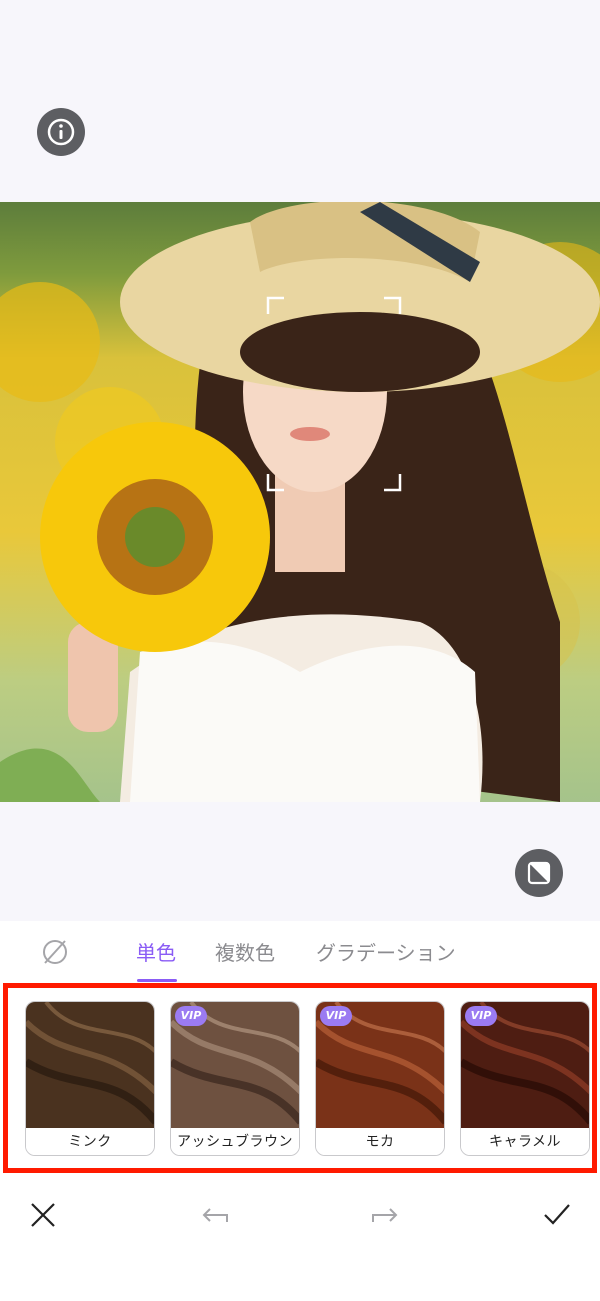  Describe the element at coordinates (525, 1141) in the screenshot. I see `swatch-label: キャラメル` at that location.